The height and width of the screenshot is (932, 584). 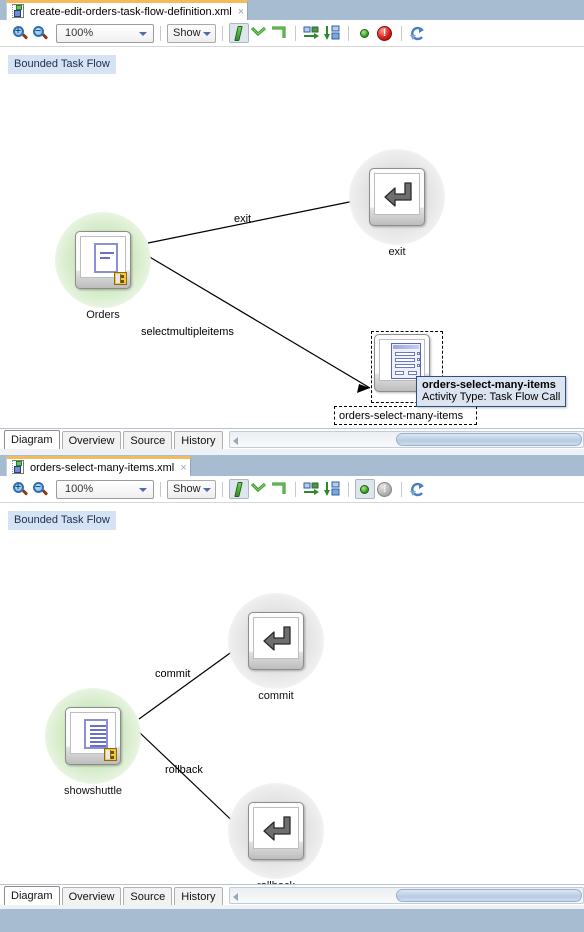 I want to click on node-label-orders-select-many-items: orders-select-many-items, so click(x=401, y=416).